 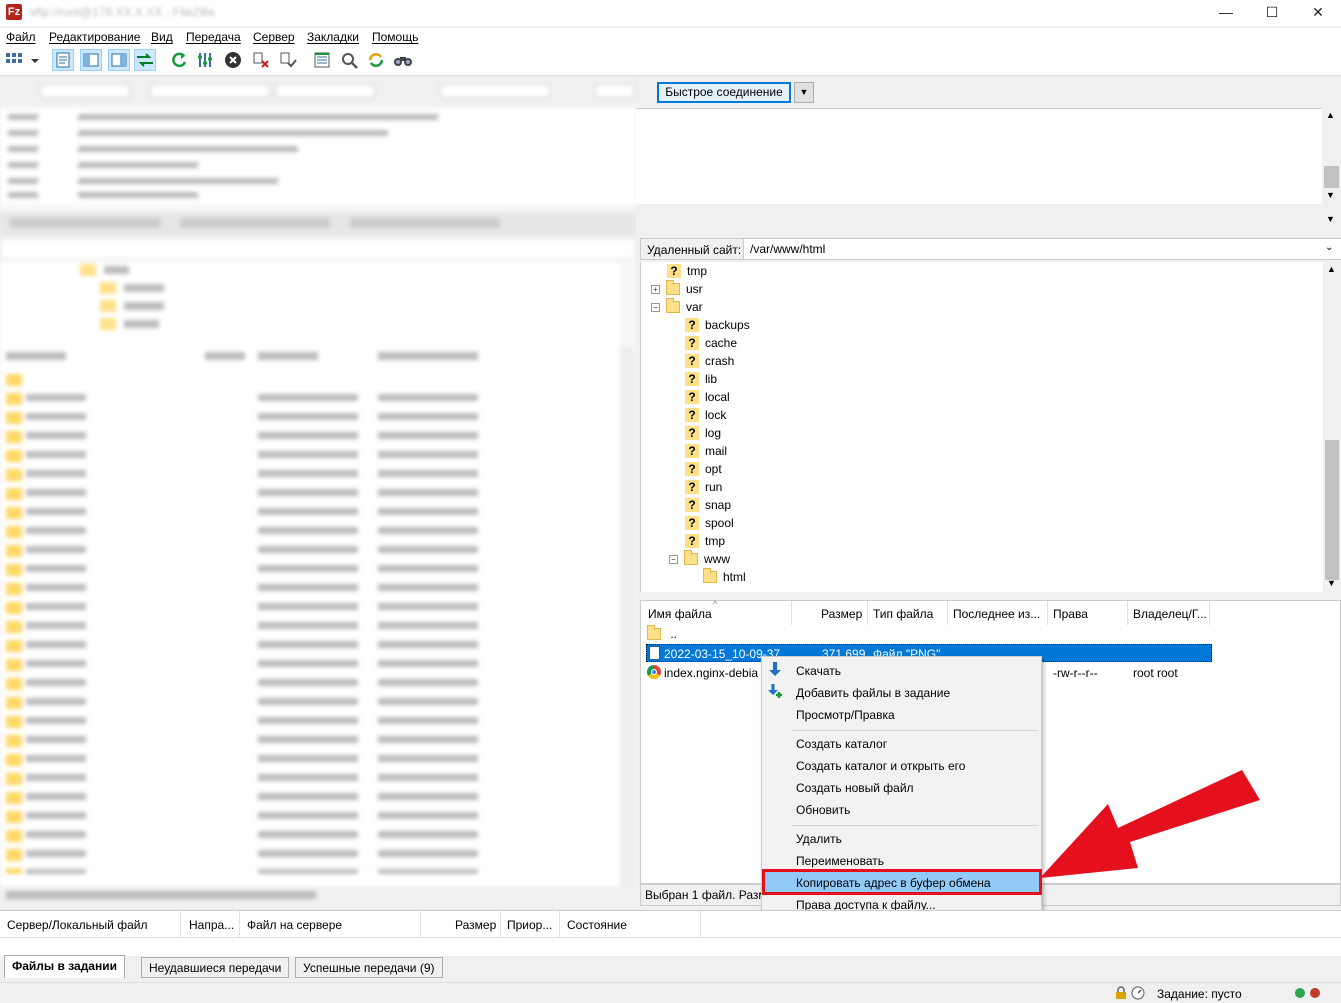 What do you see at coordinates (677, 289) in the screenshot?
I see `tree-item-usr: + usr` at bounding box center [677, 289].